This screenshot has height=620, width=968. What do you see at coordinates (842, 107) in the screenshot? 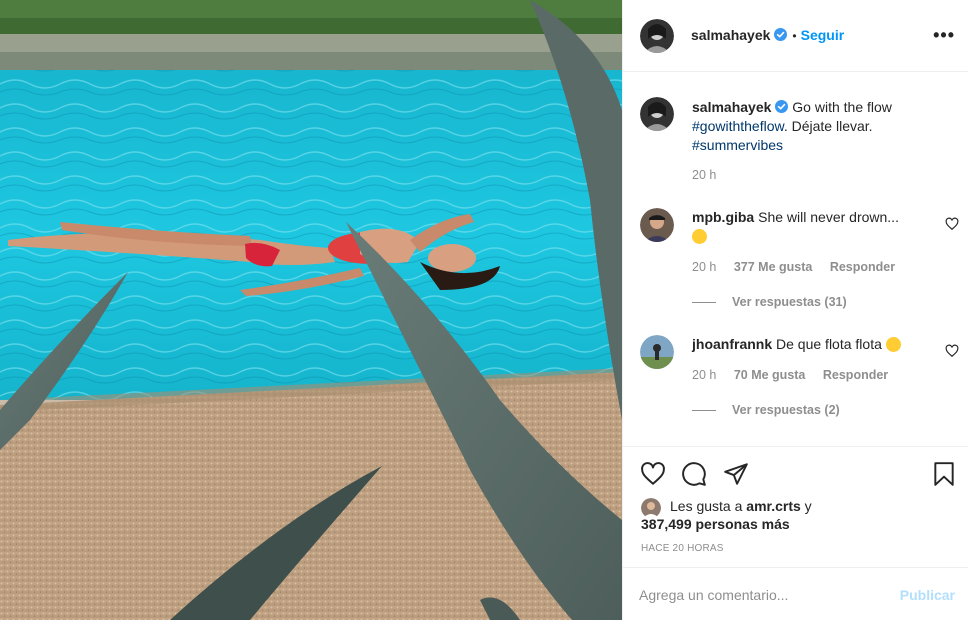
I see `caption-body: Go with the flow` at bounding box center [842, 107].